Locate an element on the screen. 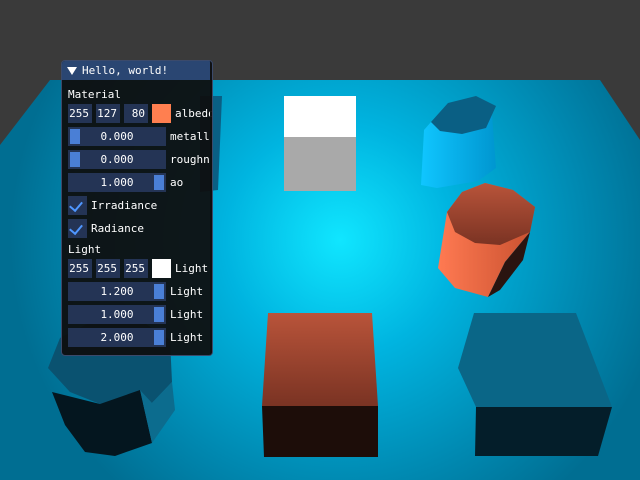 The image size is (640, 480). metallic-row: 0.000 metall is located at coordinates (139, 136).